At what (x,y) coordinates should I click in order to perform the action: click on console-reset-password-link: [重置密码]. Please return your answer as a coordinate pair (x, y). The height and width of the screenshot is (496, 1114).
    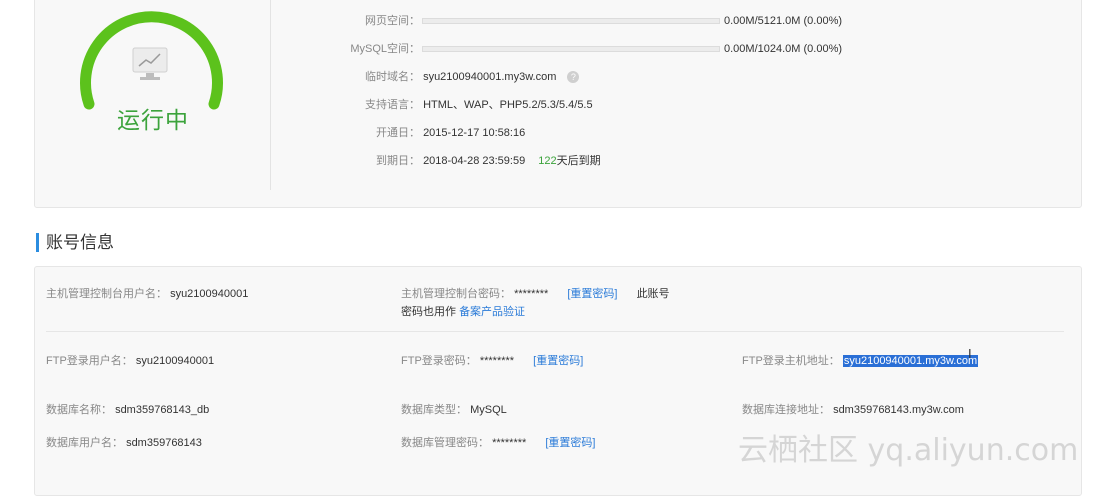
    Looking at the image, I should click on (592, 294).